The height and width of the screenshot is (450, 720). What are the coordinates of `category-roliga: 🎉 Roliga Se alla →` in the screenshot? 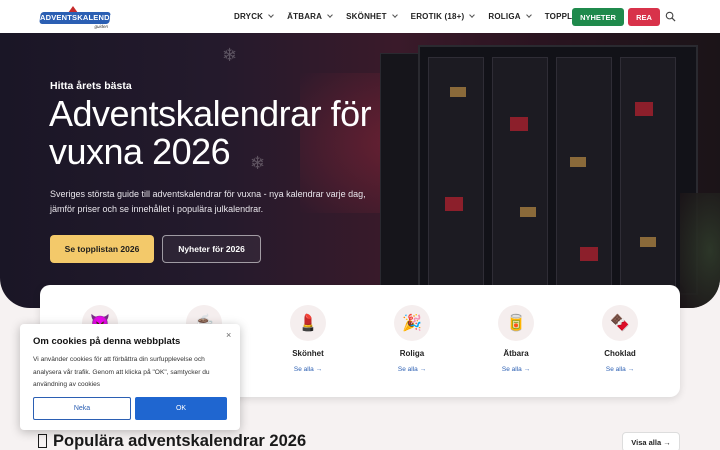 It's located at (412, 339).